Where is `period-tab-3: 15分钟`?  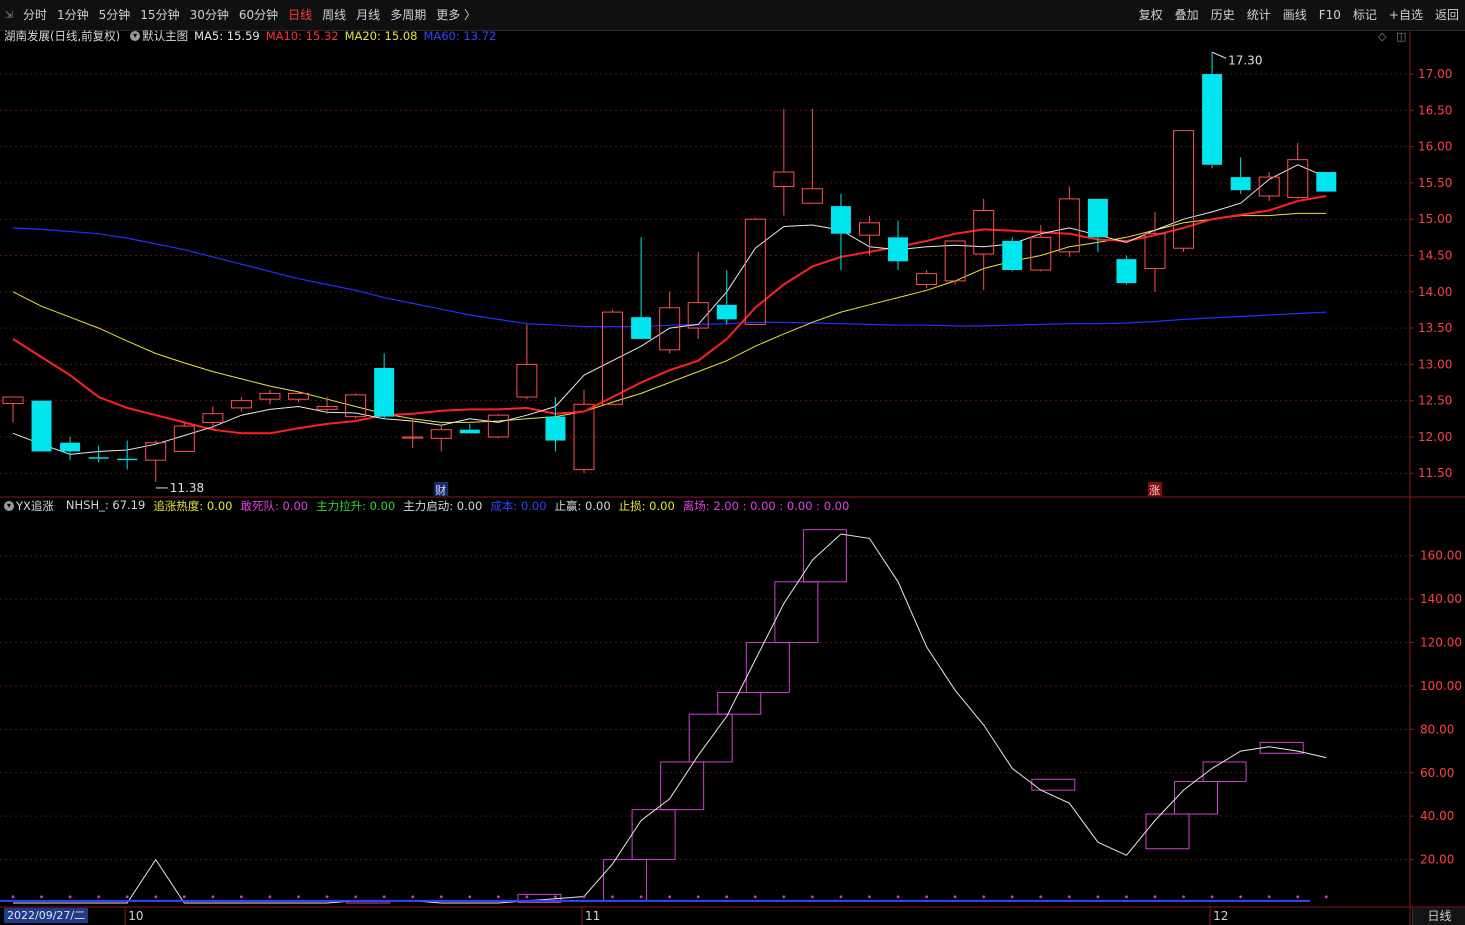
period-tab-3: 15分钟 is located at coordinates (159, 15).